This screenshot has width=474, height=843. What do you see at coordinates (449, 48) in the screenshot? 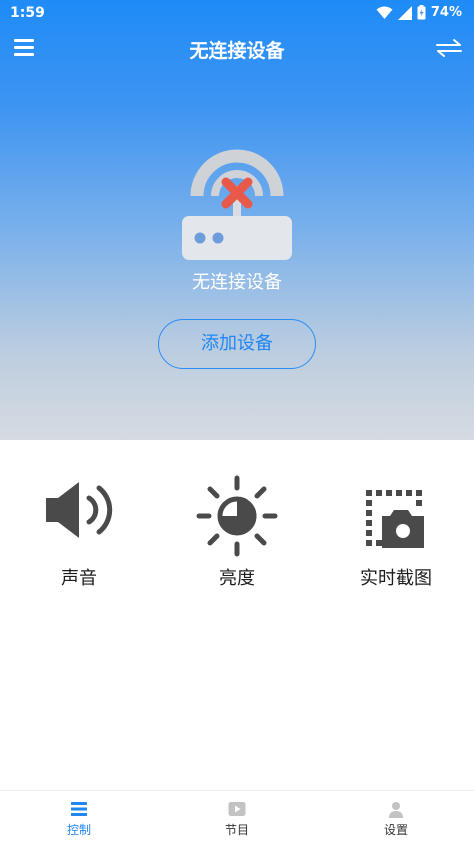
I see `swap-icon` at bounding box center [449, 48].